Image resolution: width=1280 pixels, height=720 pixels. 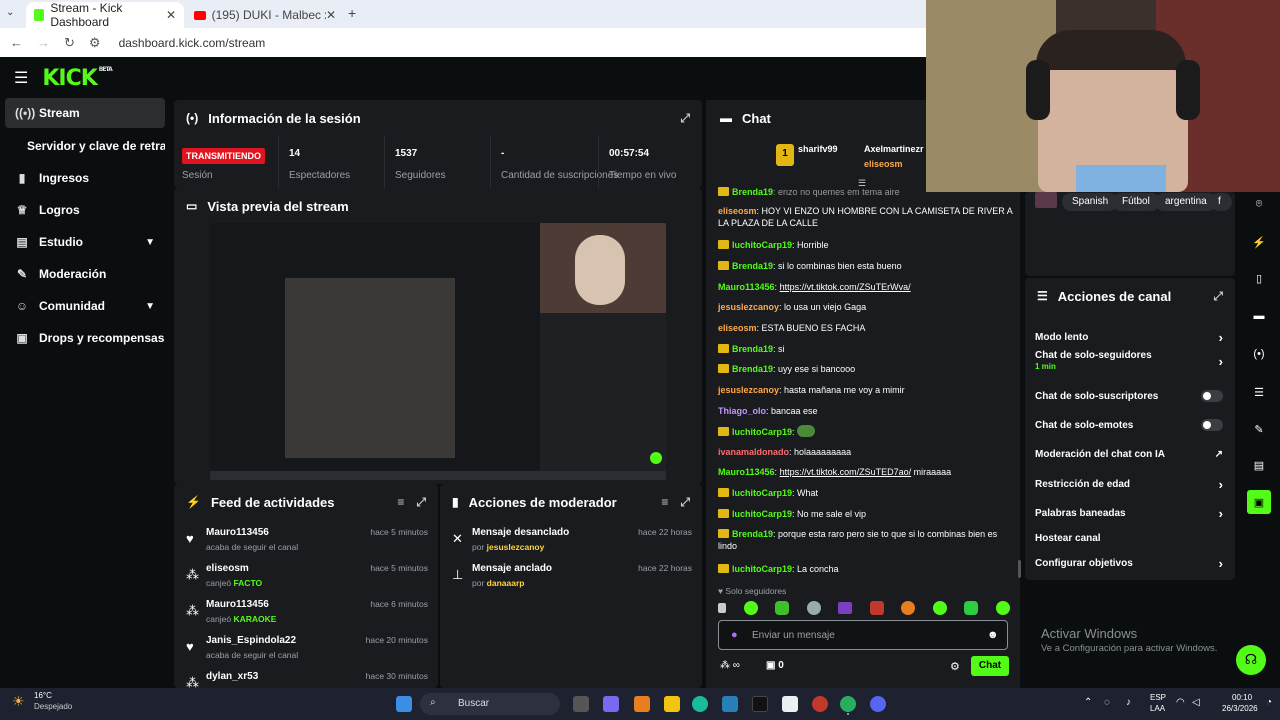 I want to click on notification-bell-icon: ◔, so click(x=1269, y=702).